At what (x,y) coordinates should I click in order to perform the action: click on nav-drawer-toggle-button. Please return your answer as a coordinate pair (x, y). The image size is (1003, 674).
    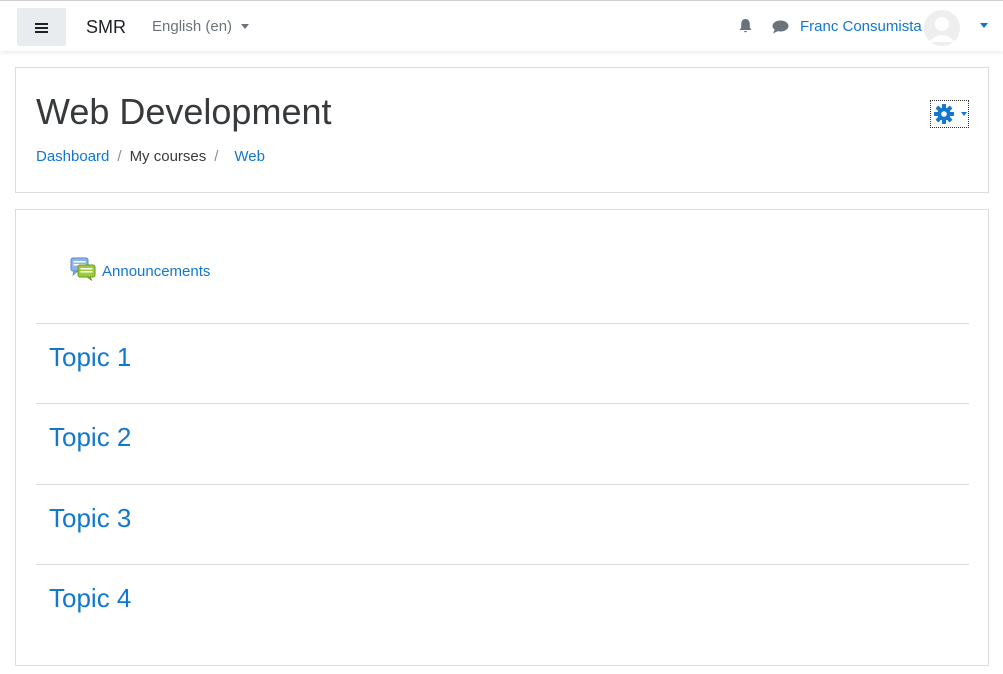
    Looking at the image, I should click on (41, 27).